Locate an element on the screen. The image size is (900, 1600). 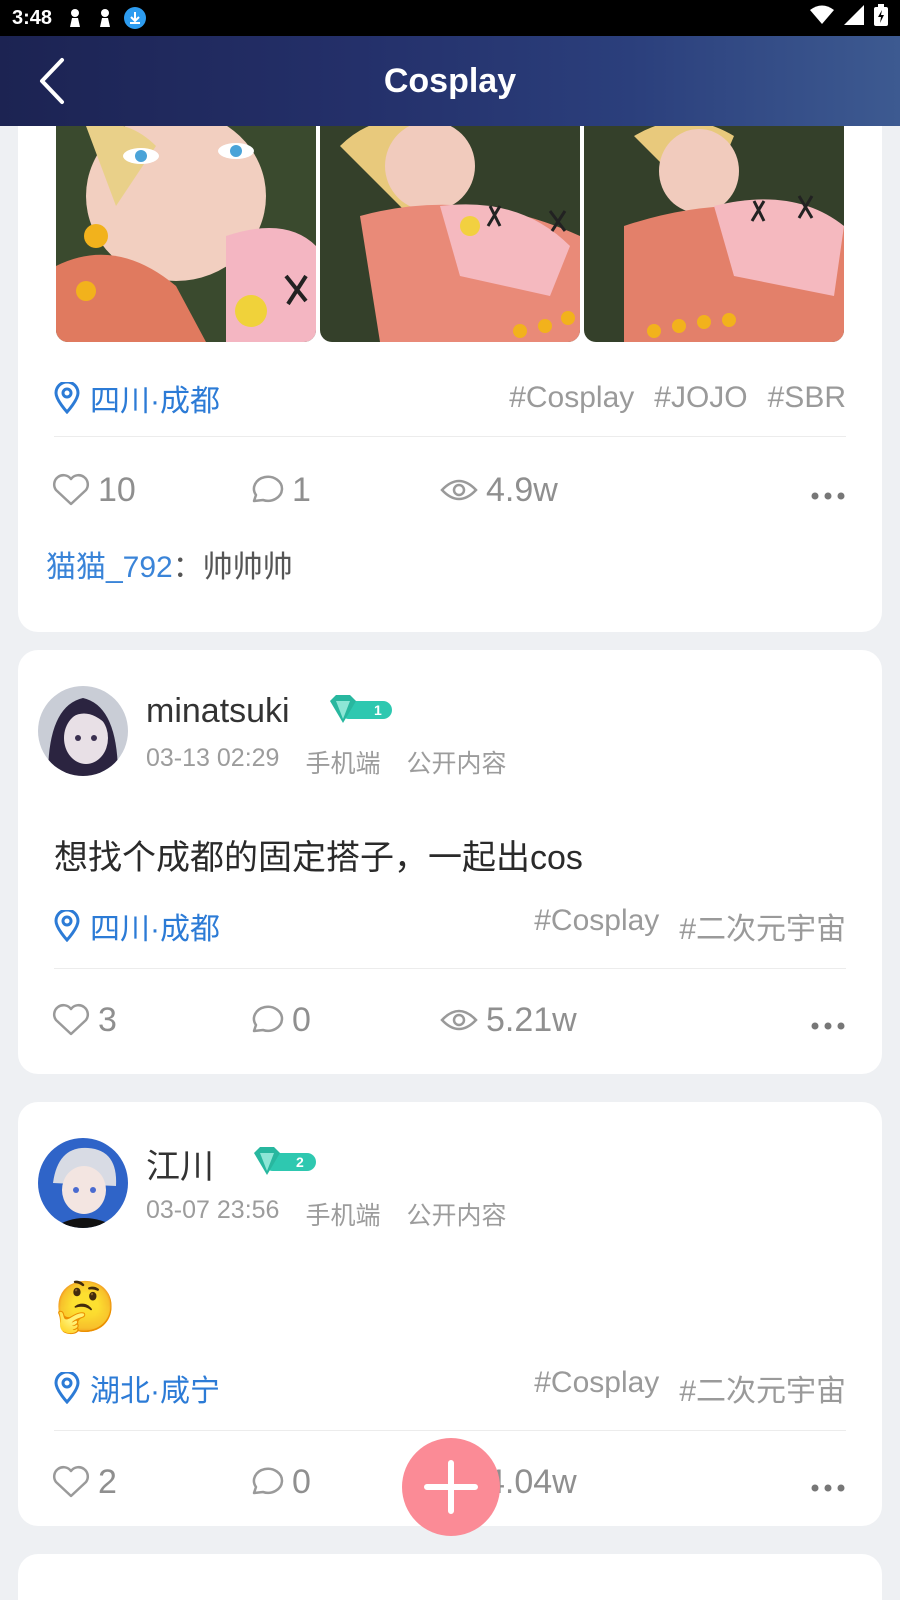
top-app-bar: Cosplay is located at coordinates (450, 81).